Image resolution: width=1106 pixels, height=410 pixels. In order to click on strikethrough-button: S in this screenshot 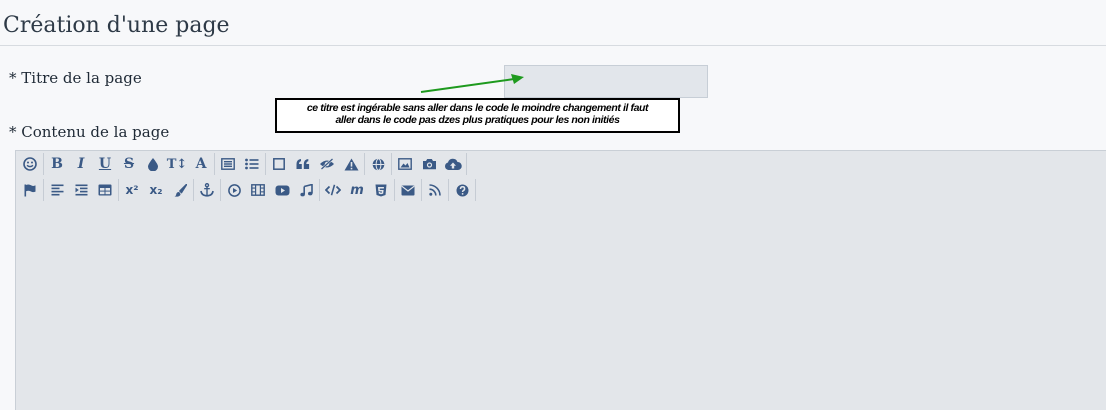, I will do `click(129, 164)`.